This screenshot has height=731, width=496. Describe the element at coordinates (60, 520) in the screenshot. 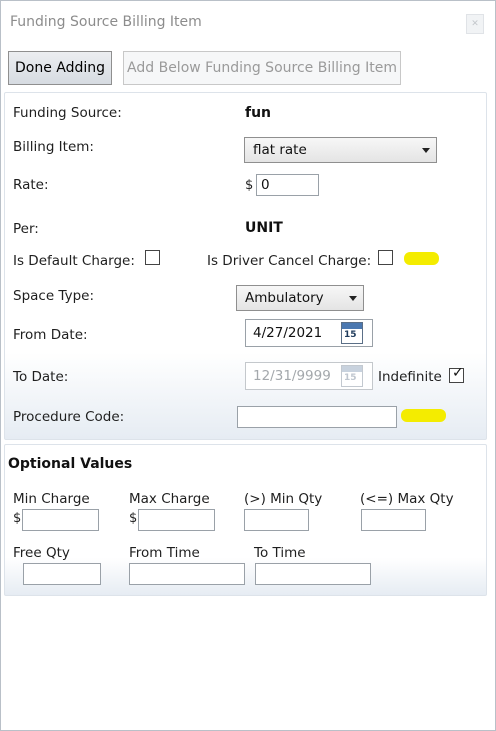

I see `min-charge-input` at that location.